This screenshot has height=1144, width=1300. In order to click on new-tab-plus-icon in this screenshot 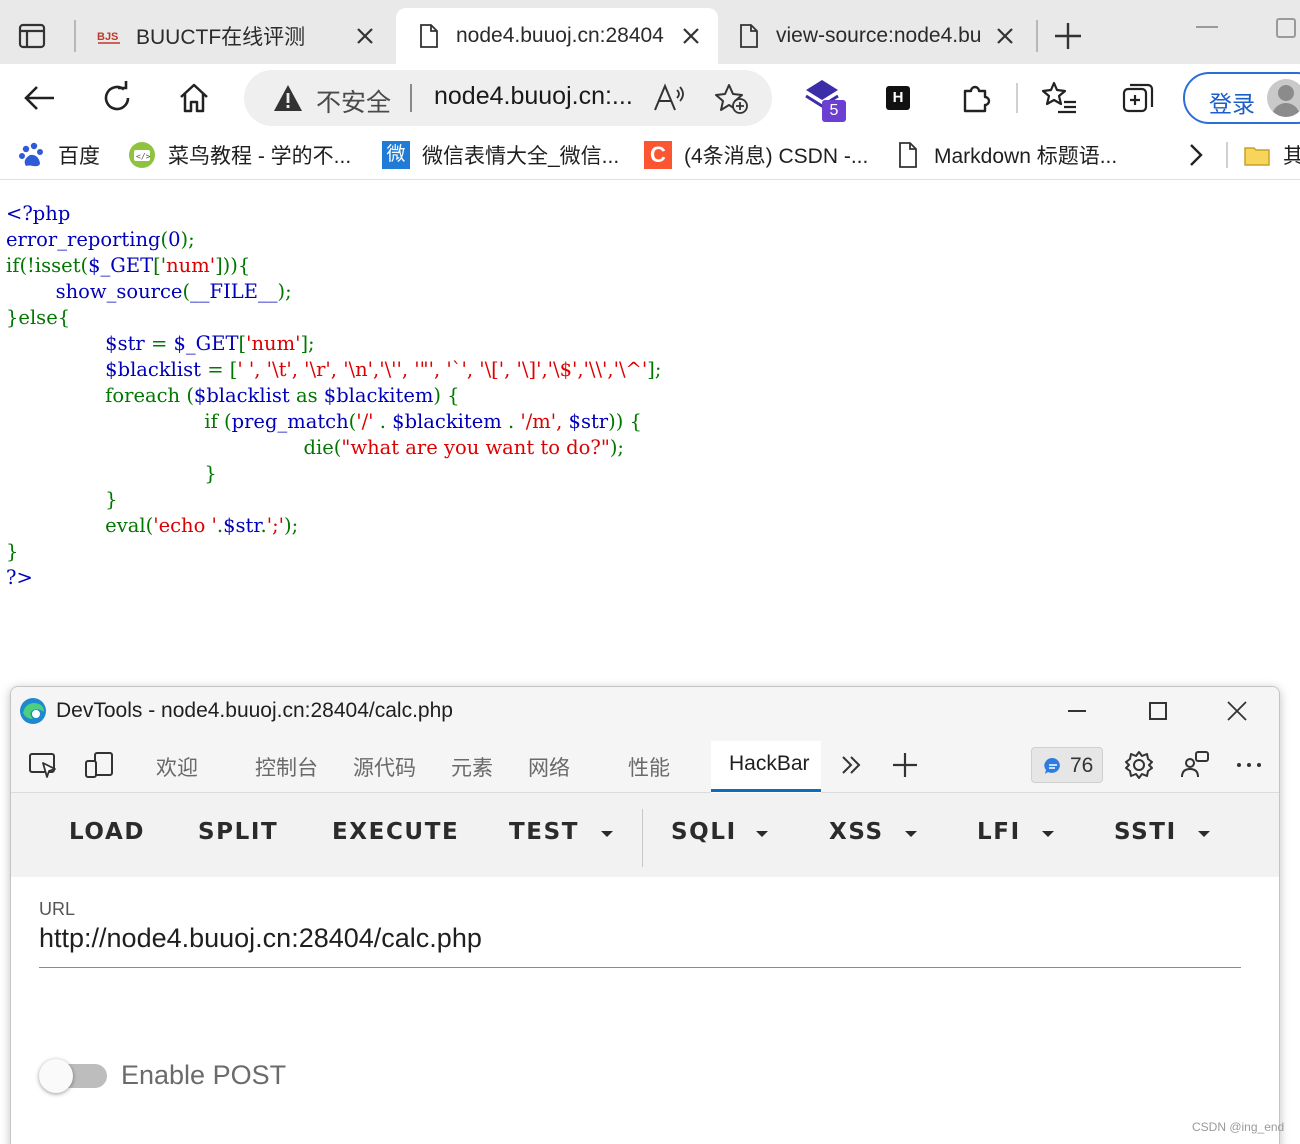, I will do `click(1068, 36)`.